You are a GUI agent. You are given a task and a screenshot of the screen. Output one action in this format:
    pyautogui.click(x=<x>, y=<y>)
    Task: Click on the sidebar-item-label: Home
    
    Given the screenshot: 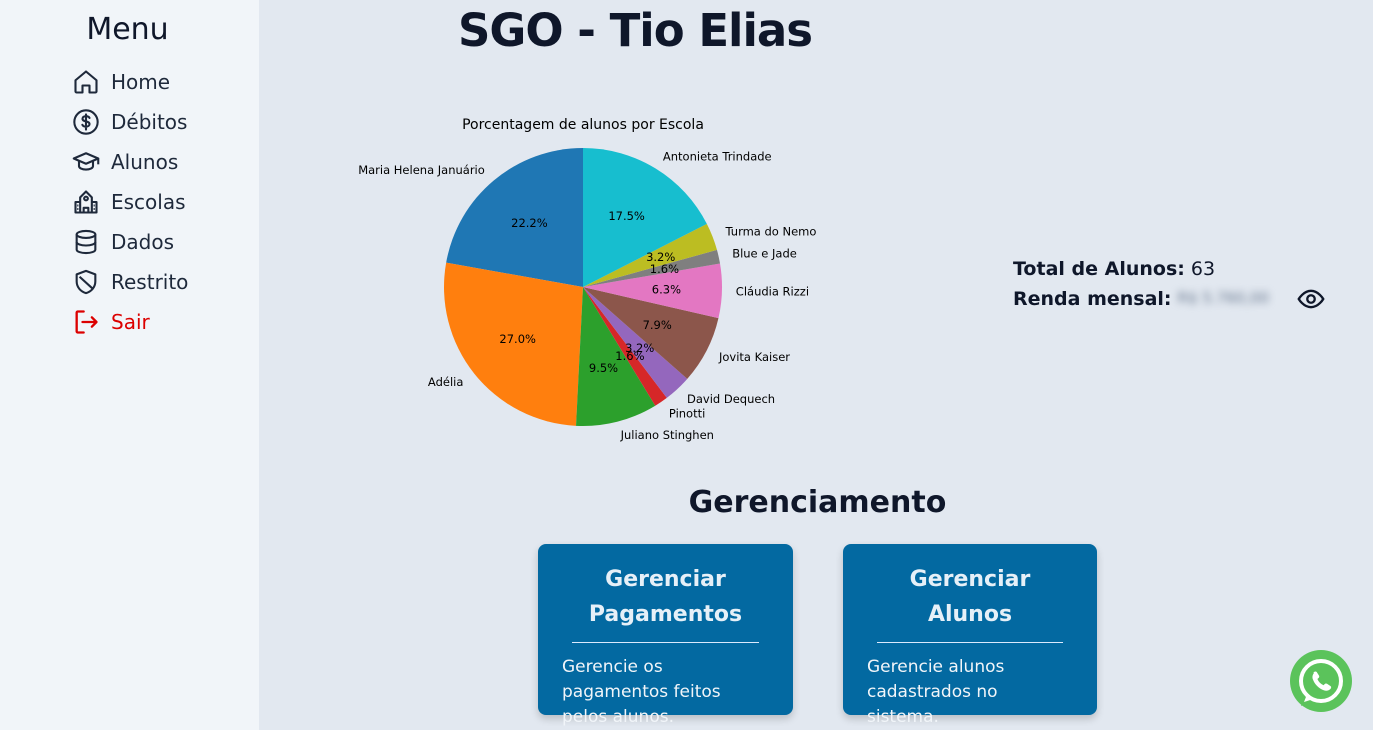 What is the action you would take?
    pyautogui.click(x=141, y=82)
    